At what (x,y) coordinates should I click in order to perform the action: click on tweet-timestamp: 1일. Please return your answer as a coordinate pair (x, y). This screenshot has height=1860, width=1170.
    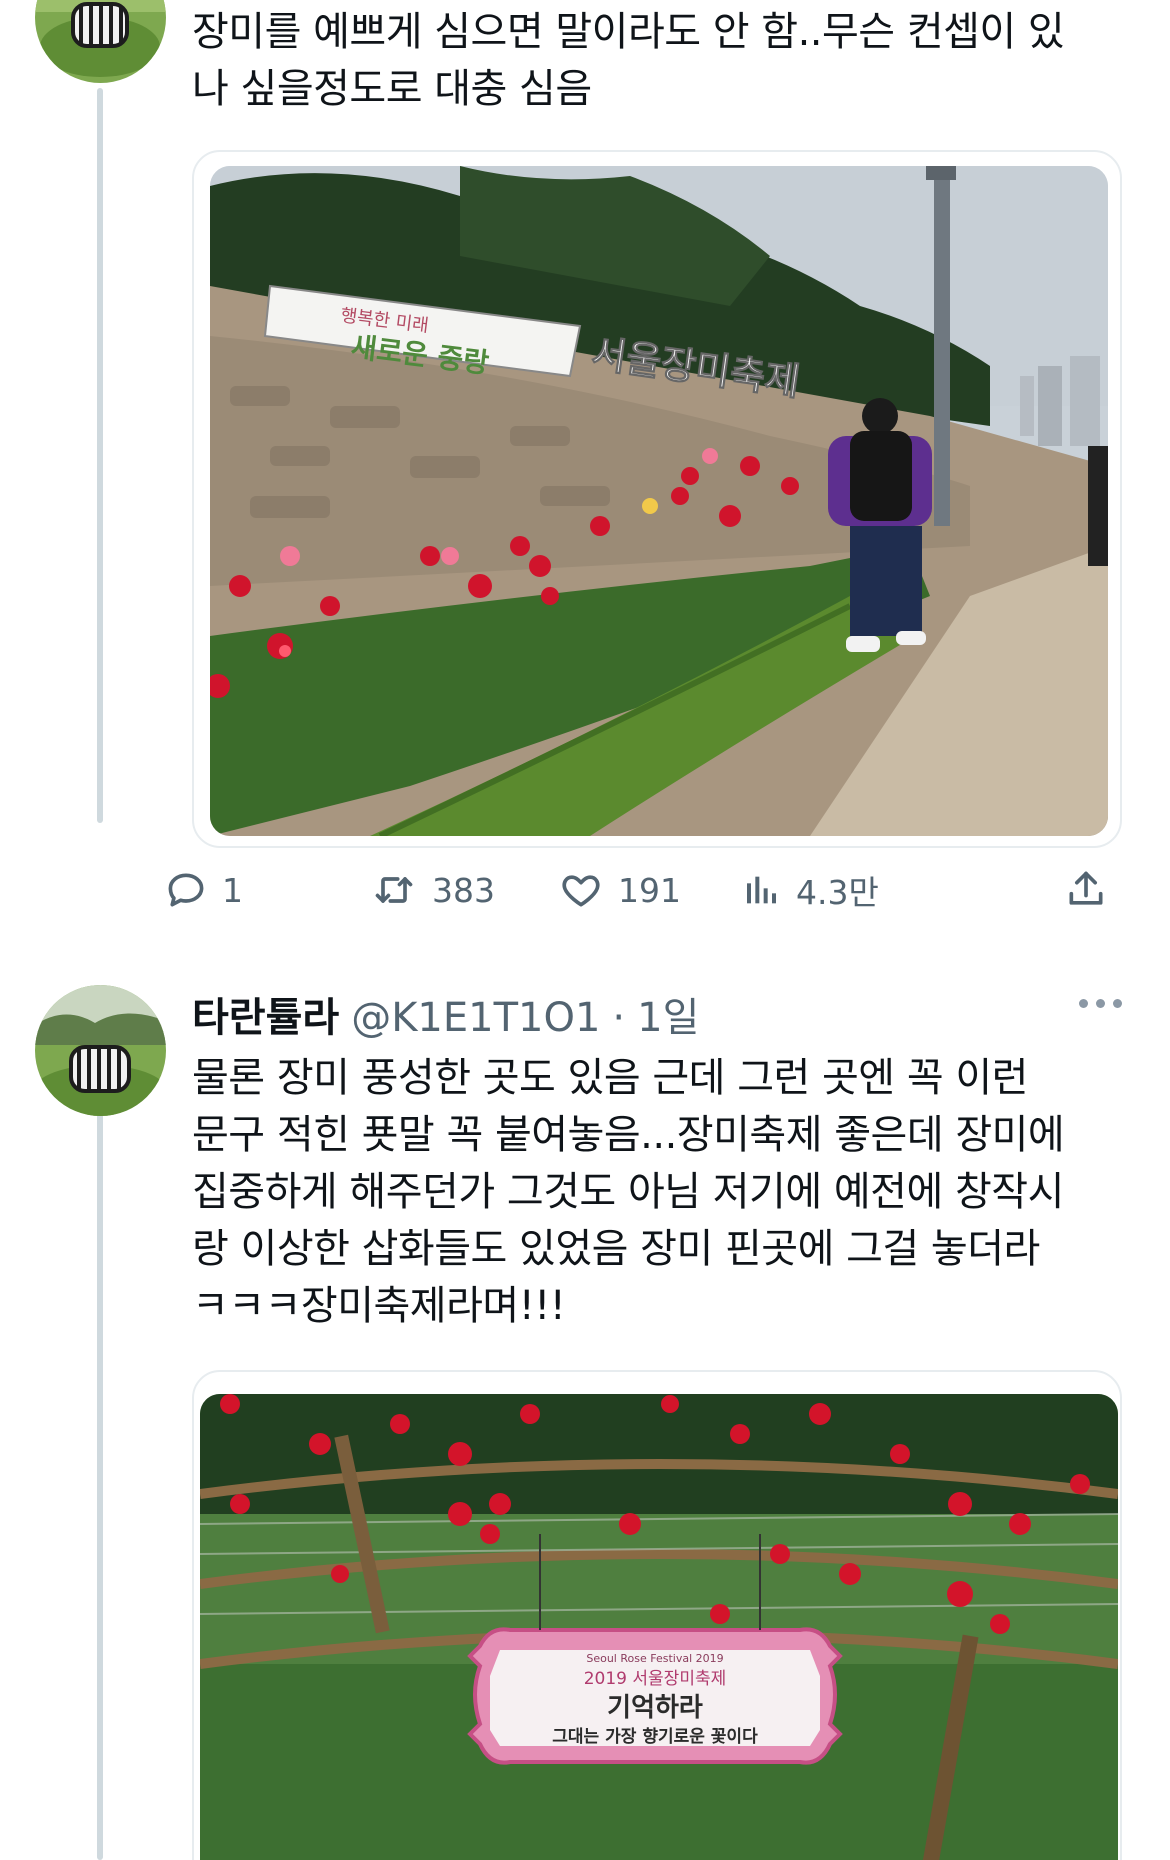
    Looking at the image, I should click on (668, 1014).